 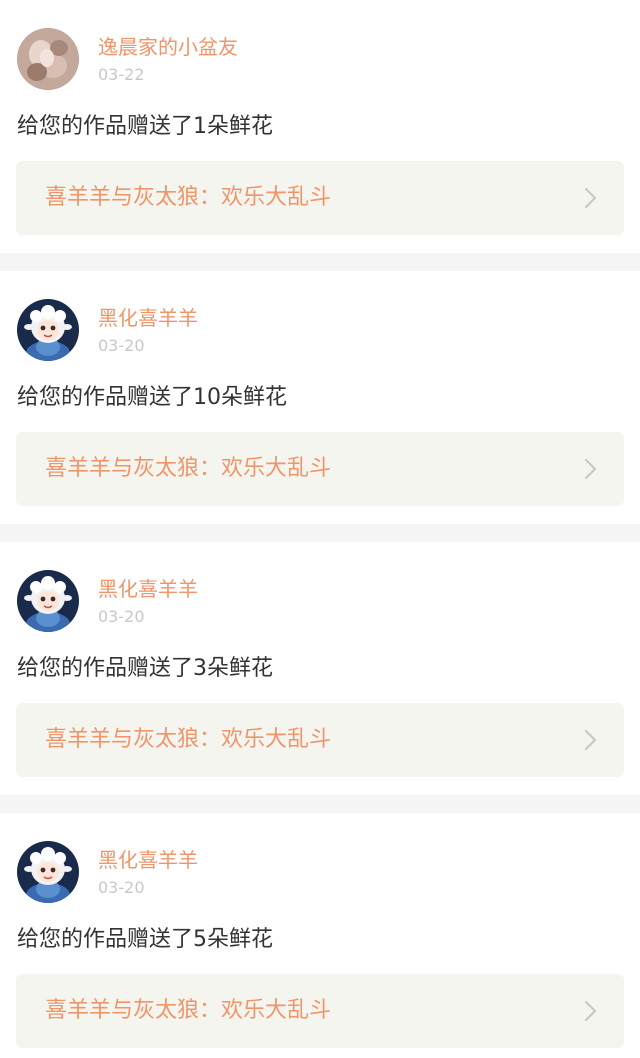 I want to click on gift-message: 给您的作品赠送了3朵鲜花, so click(x=145, y=668).